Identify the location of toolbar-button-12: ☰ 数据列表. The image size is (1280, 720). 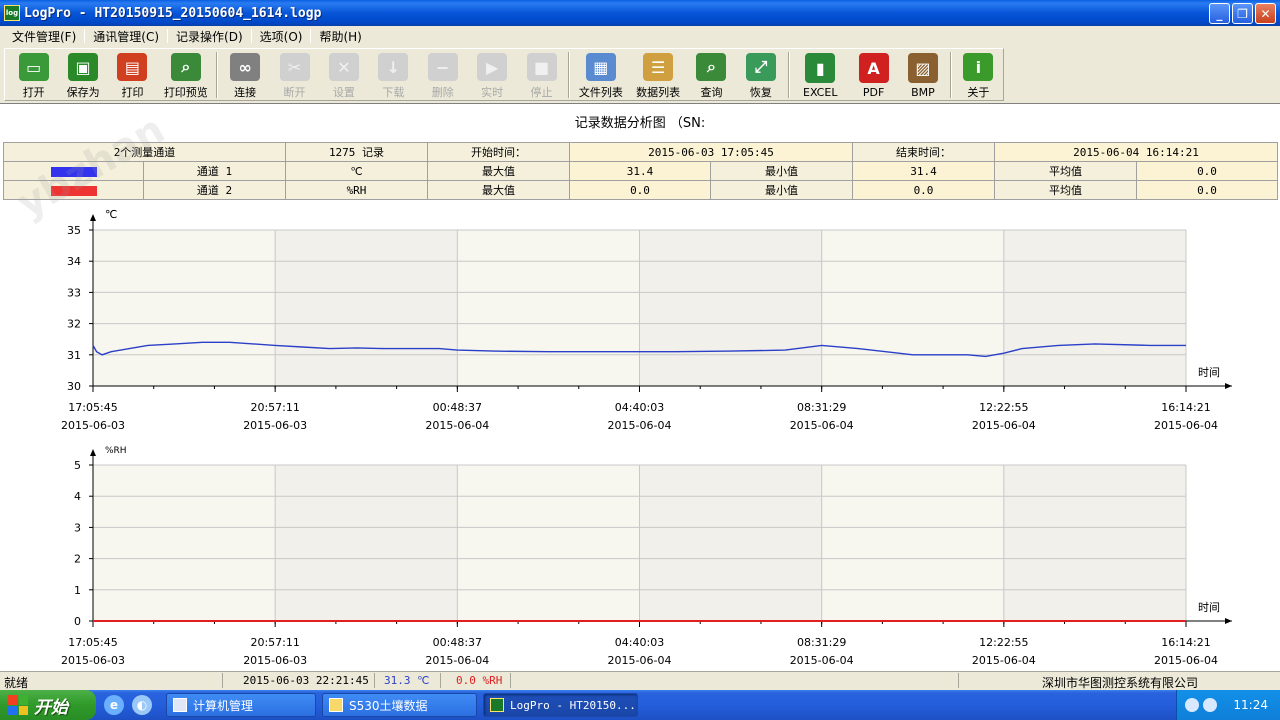
(658, 74).